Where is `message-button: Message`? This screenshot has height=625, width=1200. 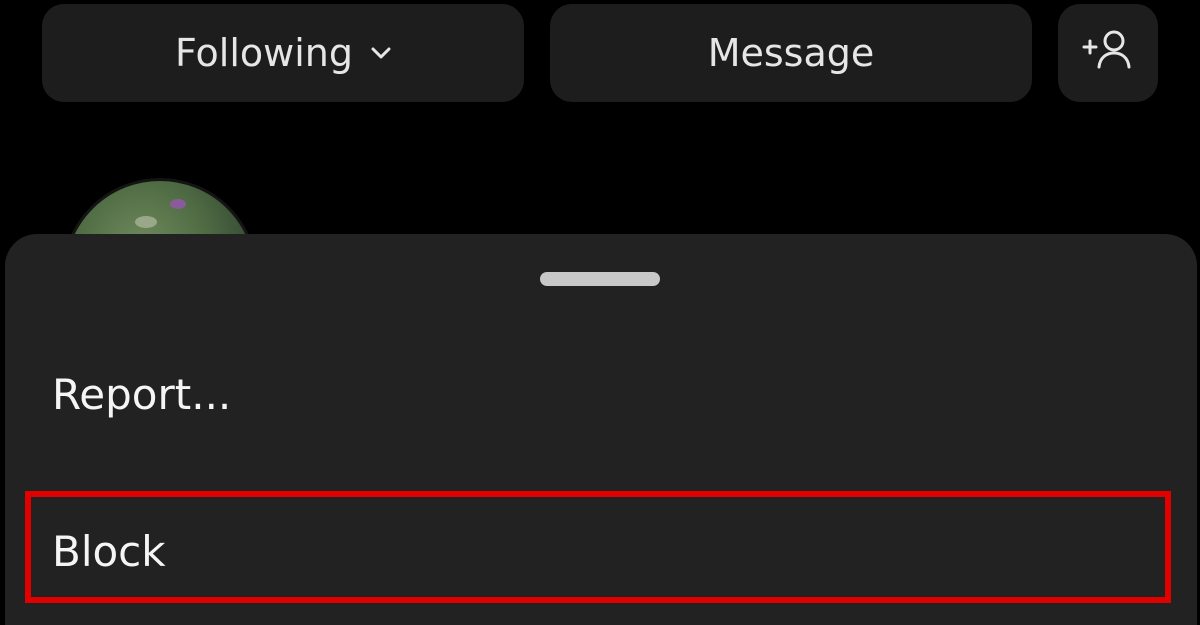
message-button: Message is located at coordinates (791, 53).